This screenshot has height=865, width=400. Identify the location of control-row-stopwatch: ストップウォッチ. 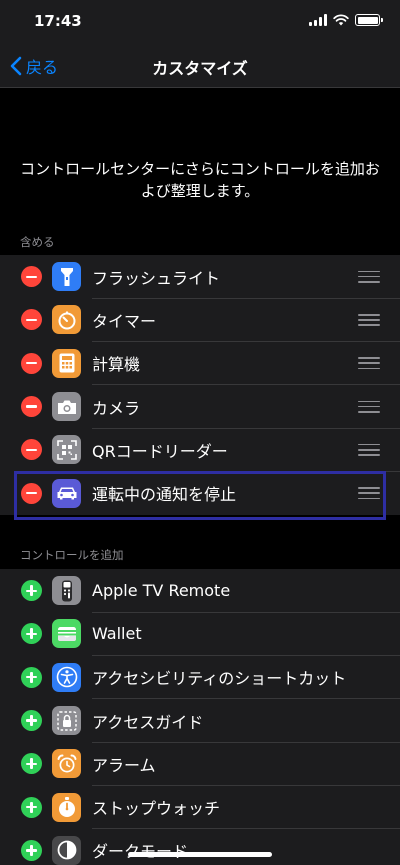
(200, 807).